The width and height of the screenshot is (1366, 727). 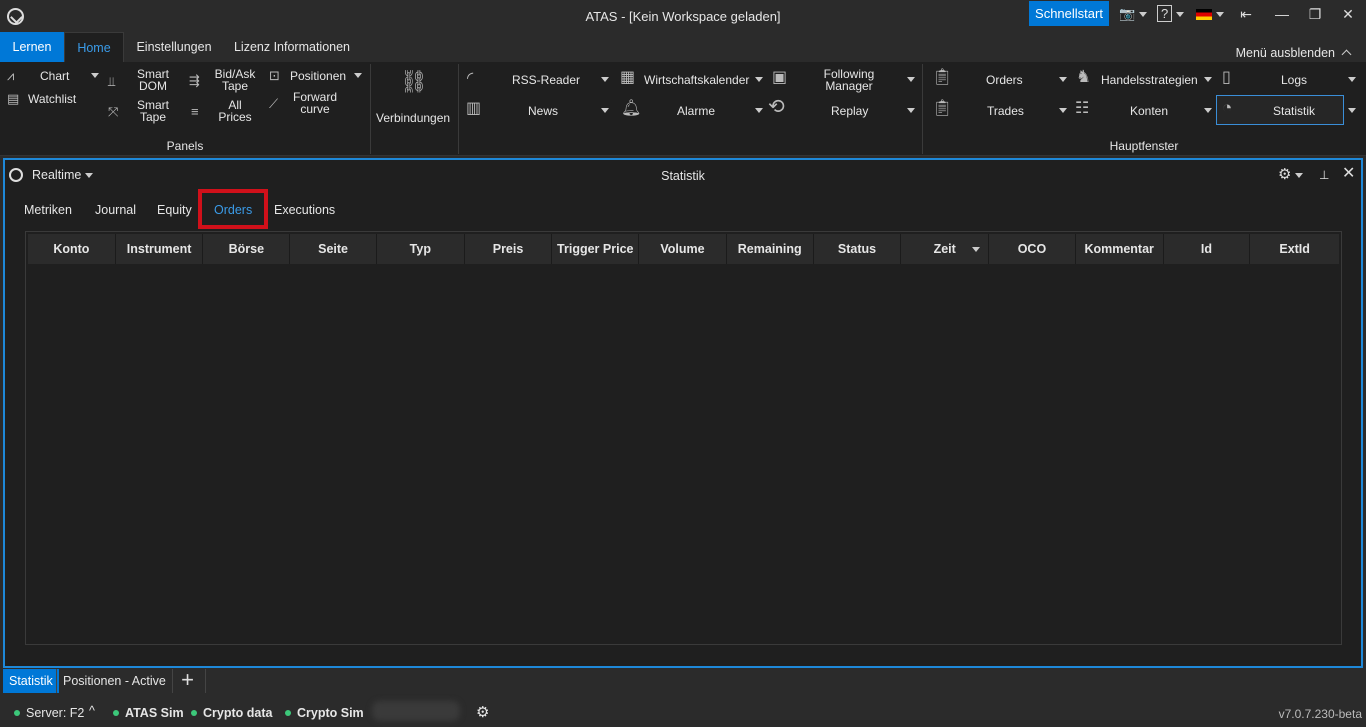 I want to click on smart-tape-button: Smart Tape, so click(x=153, y=111).